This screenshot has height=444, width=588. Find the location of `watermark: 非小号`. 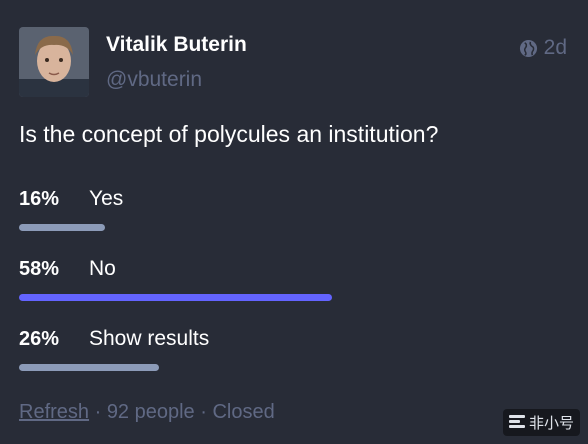

watermark: 非小号 is located at coordinates (541, 422).